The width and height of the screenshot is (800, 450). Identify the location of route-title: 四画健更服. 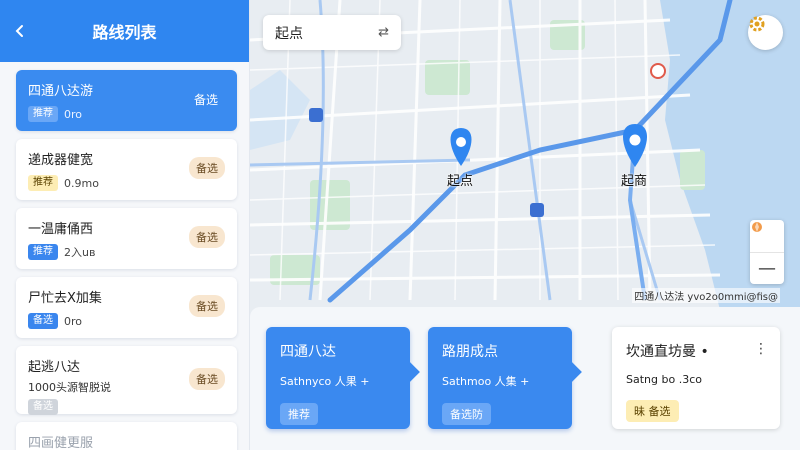
(61, 443).